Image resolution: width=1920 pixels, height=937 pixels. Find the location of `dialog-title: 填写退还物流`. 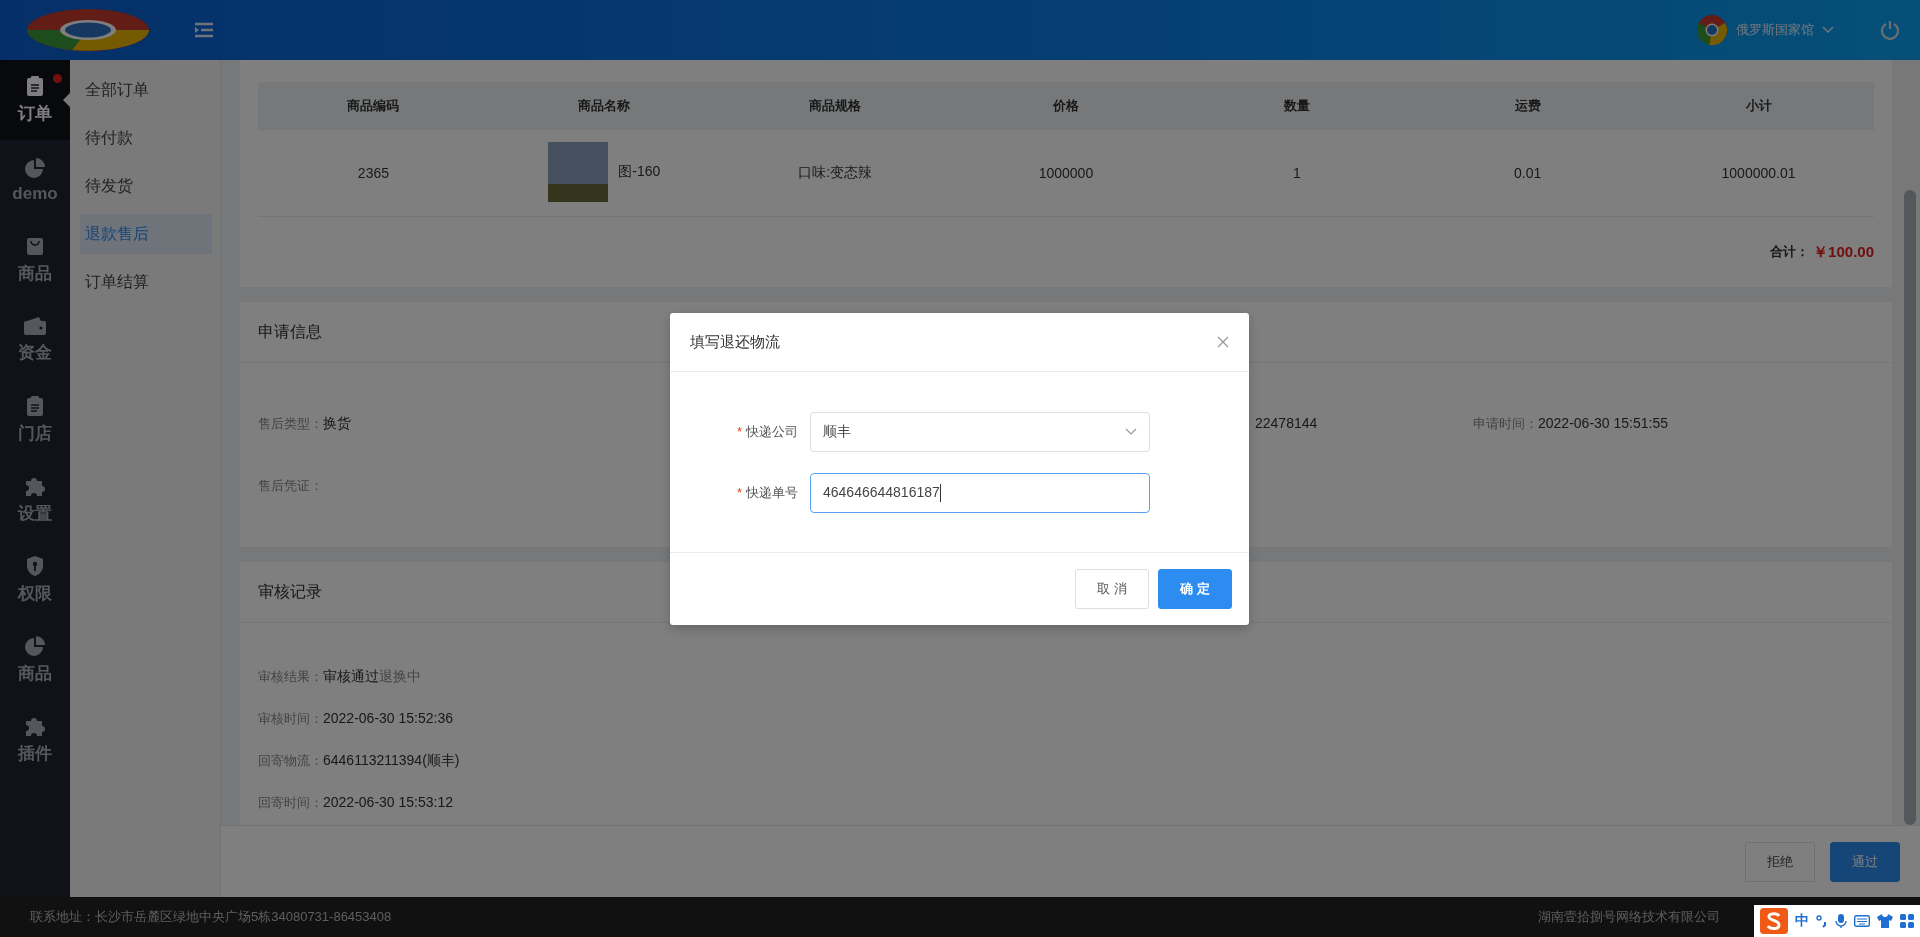

dialog-title: 填写退还物流 is located at coordinates (735, 342).